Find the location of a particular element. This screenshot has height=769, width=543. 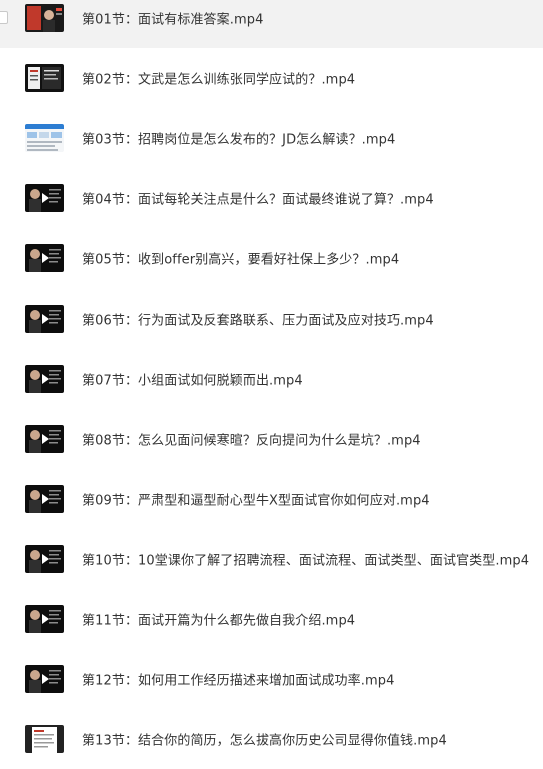

file-row: 第02节：文武是怎么训练张同学应试的？.mp4 is located at coordinates (271, 78).